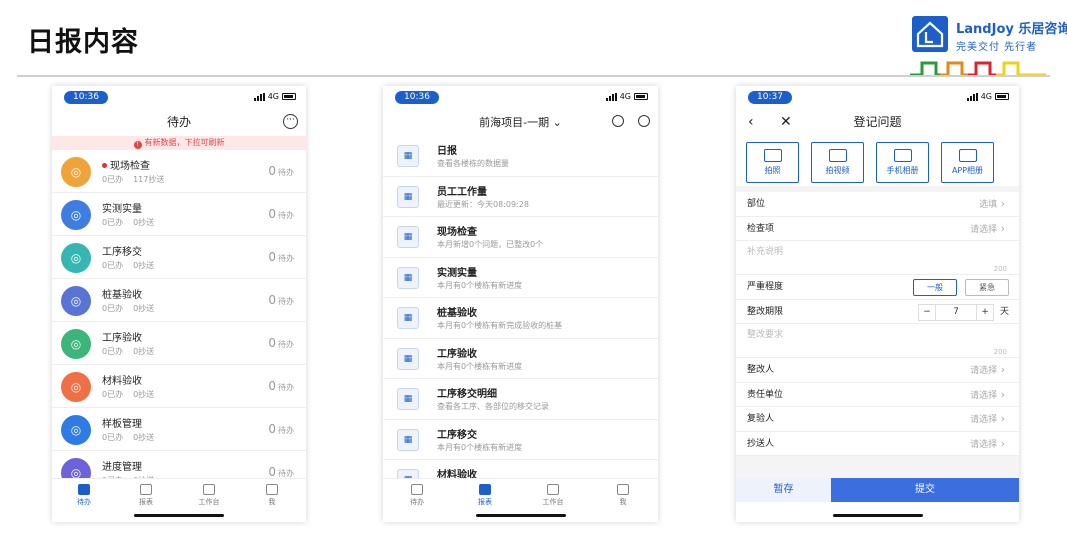 The height and width of the screenshot is (548, 1067). I want to click on deadline-input: 7, so click(955, 312).